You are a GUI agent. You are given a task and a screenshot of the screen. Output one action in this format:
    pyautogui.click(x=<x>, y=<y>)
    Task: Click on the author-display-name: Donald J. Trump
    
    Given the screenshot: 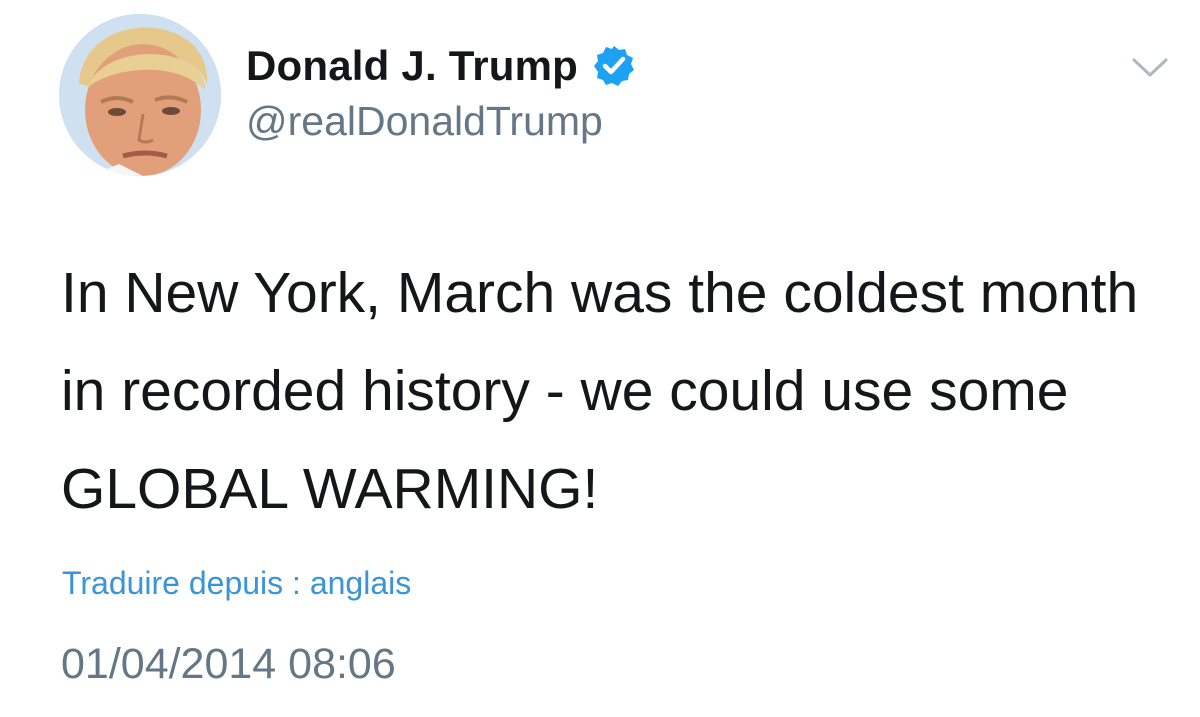 What is the action you would take?
    pyautogui.click(x=412, y=66)
    